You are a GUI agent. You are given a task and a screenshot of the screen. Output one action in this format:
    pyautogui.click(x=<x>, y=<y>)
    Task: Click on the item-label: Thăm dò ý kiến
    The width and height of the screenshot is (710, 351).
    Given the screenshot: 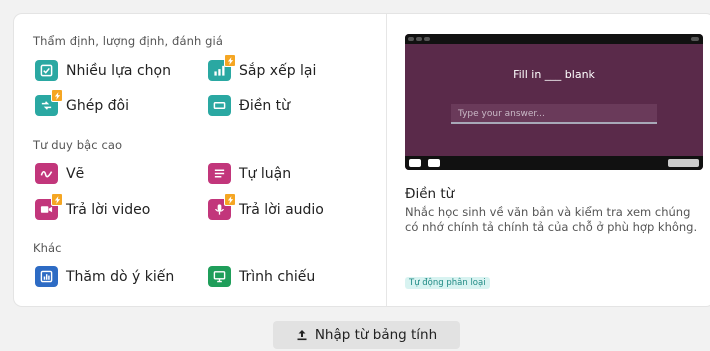 What is the action you would take?
    pyautogui.click(x=120, y=276)
    